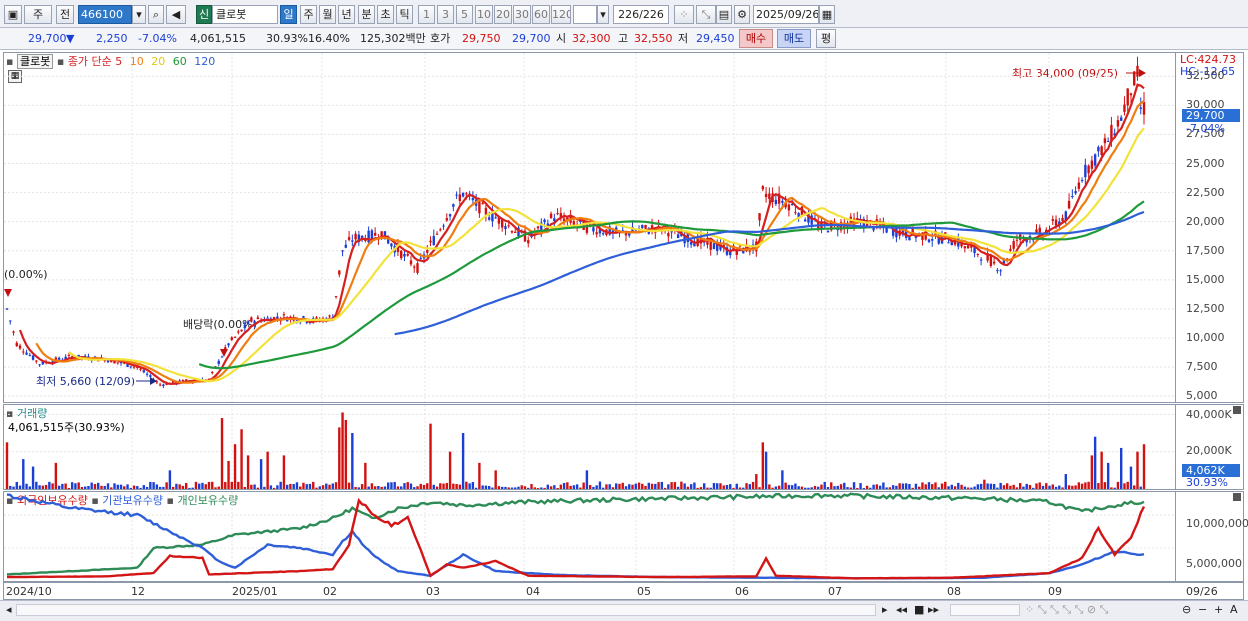 The width and height of the screenshot is (1248, 621). I want to click on interval-20: 20, so click(503, 14).